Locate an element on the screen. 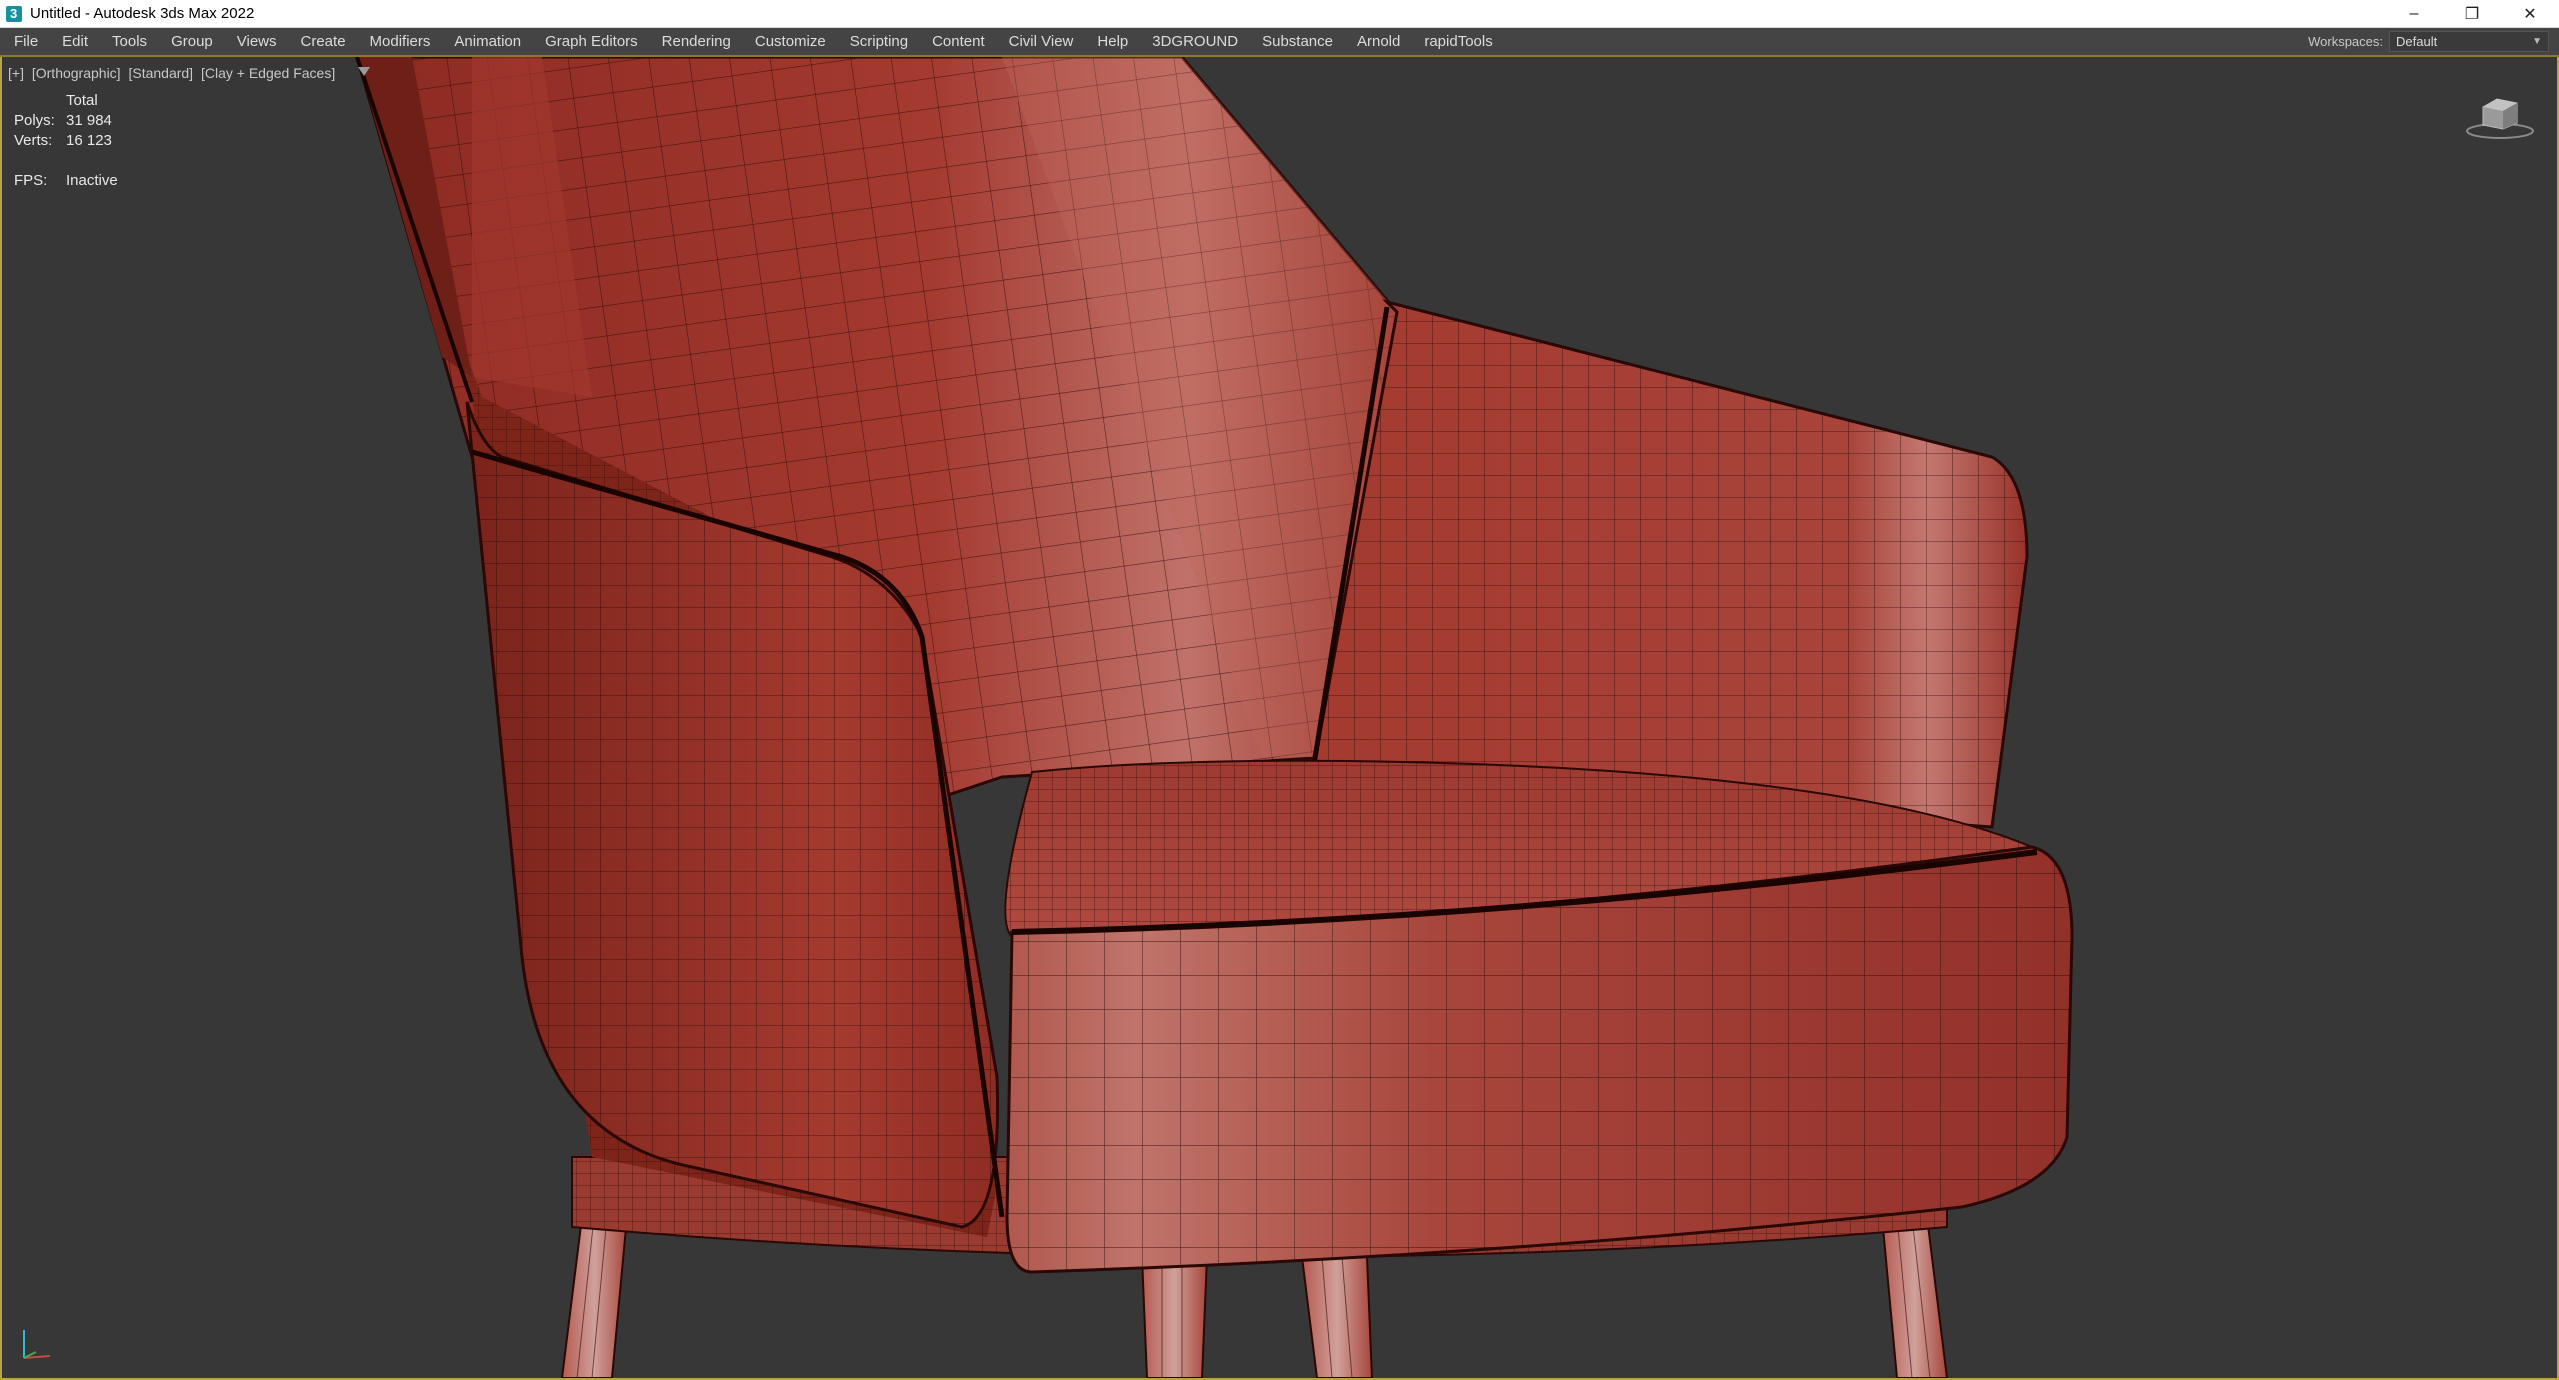  menu-modifiers: Modifiers is located at coordinates (400, 41).